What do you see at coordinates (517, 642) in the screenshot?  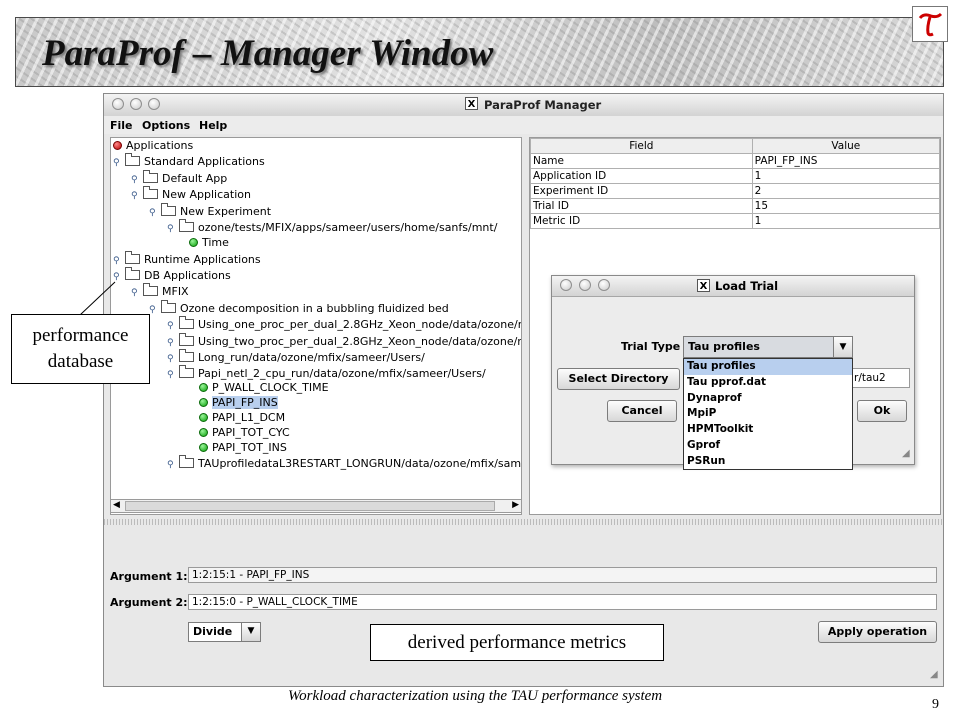 I see `derived-metrics-callout: derived performance metrics` at bounding box center [517, 642].